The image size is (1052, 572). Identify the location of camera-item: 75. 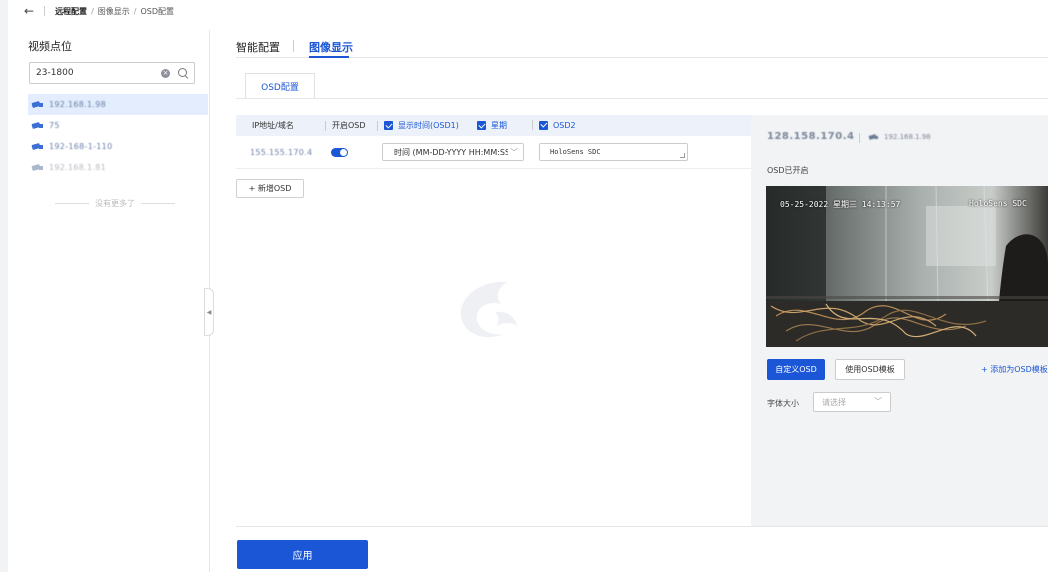
(118, 125).